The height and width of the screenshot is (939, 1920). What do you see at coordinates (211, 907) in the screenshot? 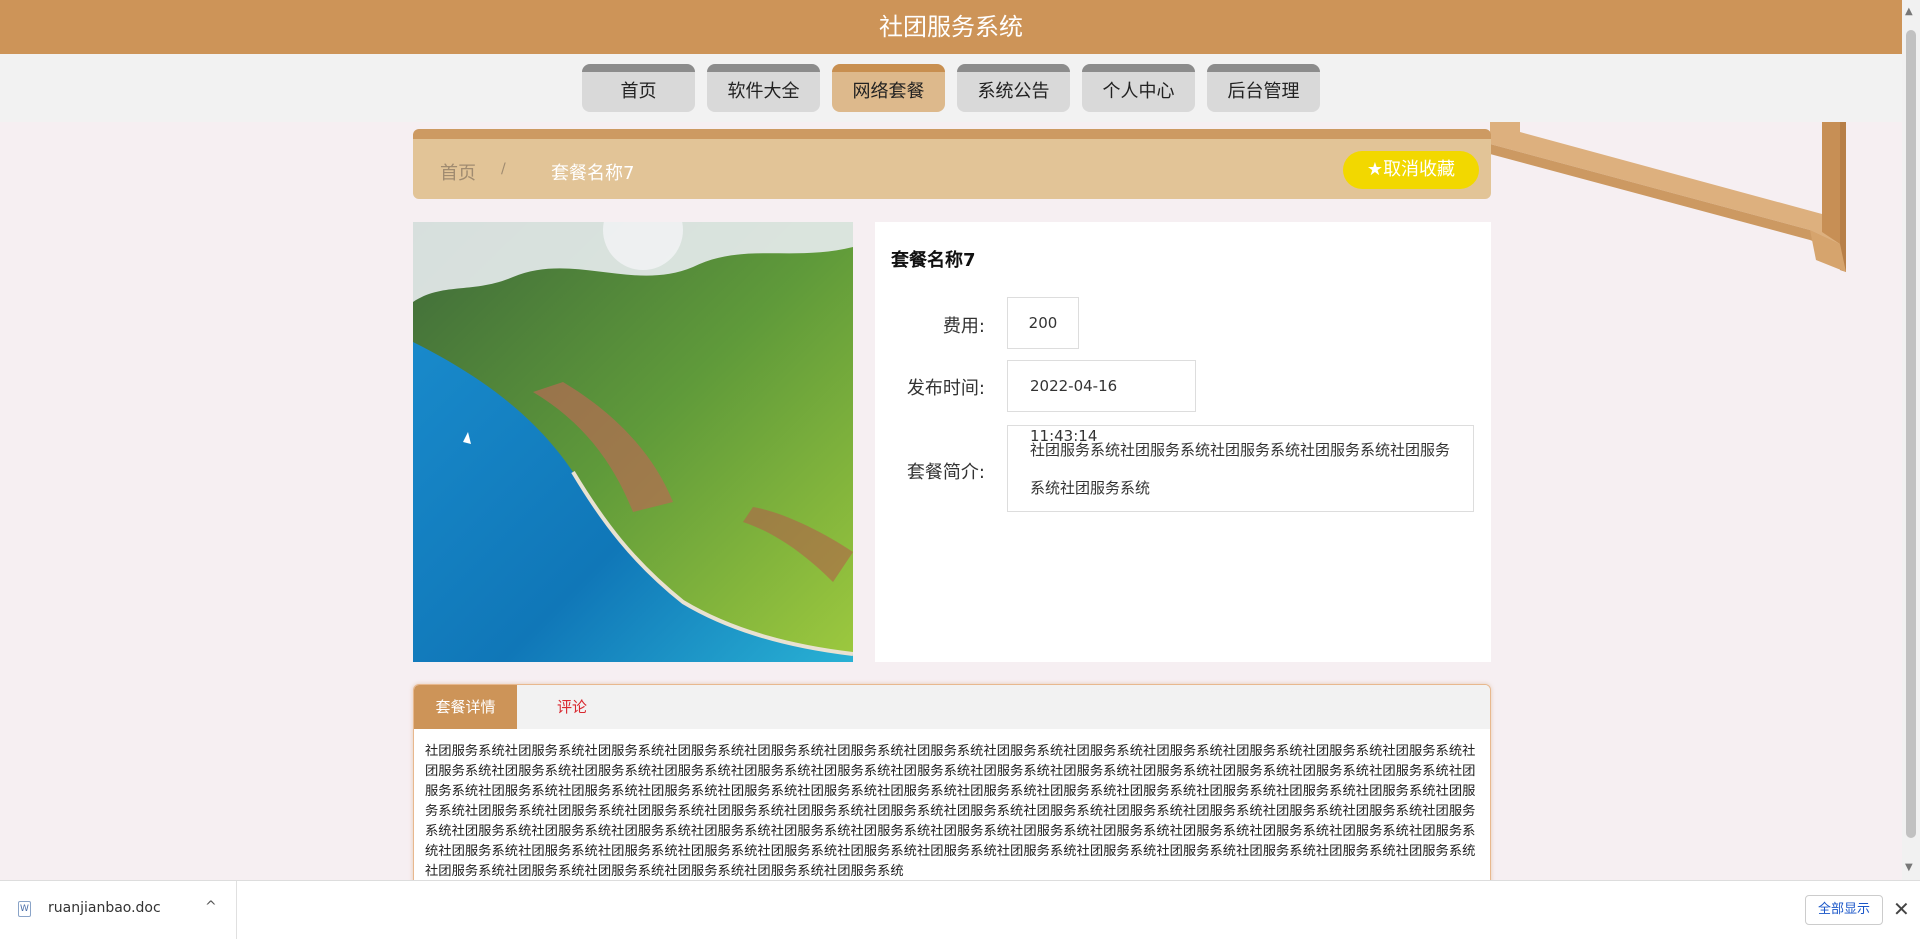
I see `chevron-up-icon: ^` at bounding box center [211, 907].